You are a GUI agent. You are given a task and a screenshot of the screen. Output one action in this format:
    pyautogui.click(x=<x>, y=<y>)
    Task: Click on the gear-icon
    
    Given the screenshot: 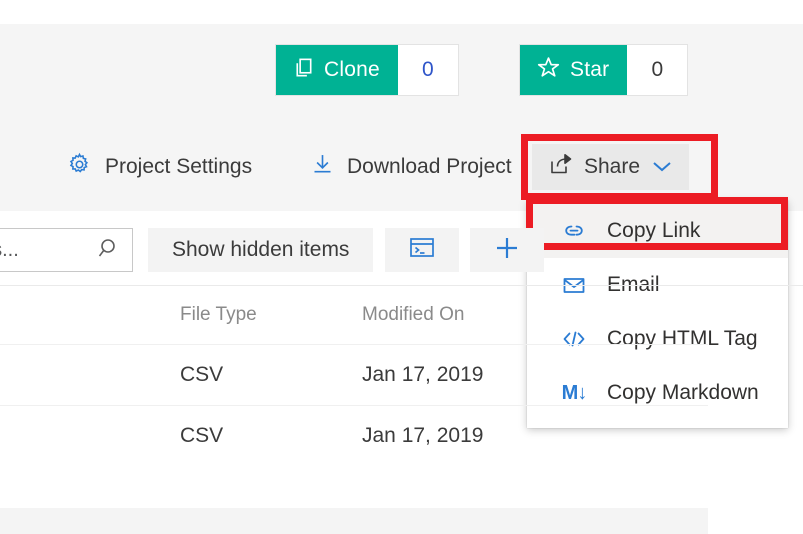 What is the action you would take?
    pyautogui.click(x=79, y=167)
    